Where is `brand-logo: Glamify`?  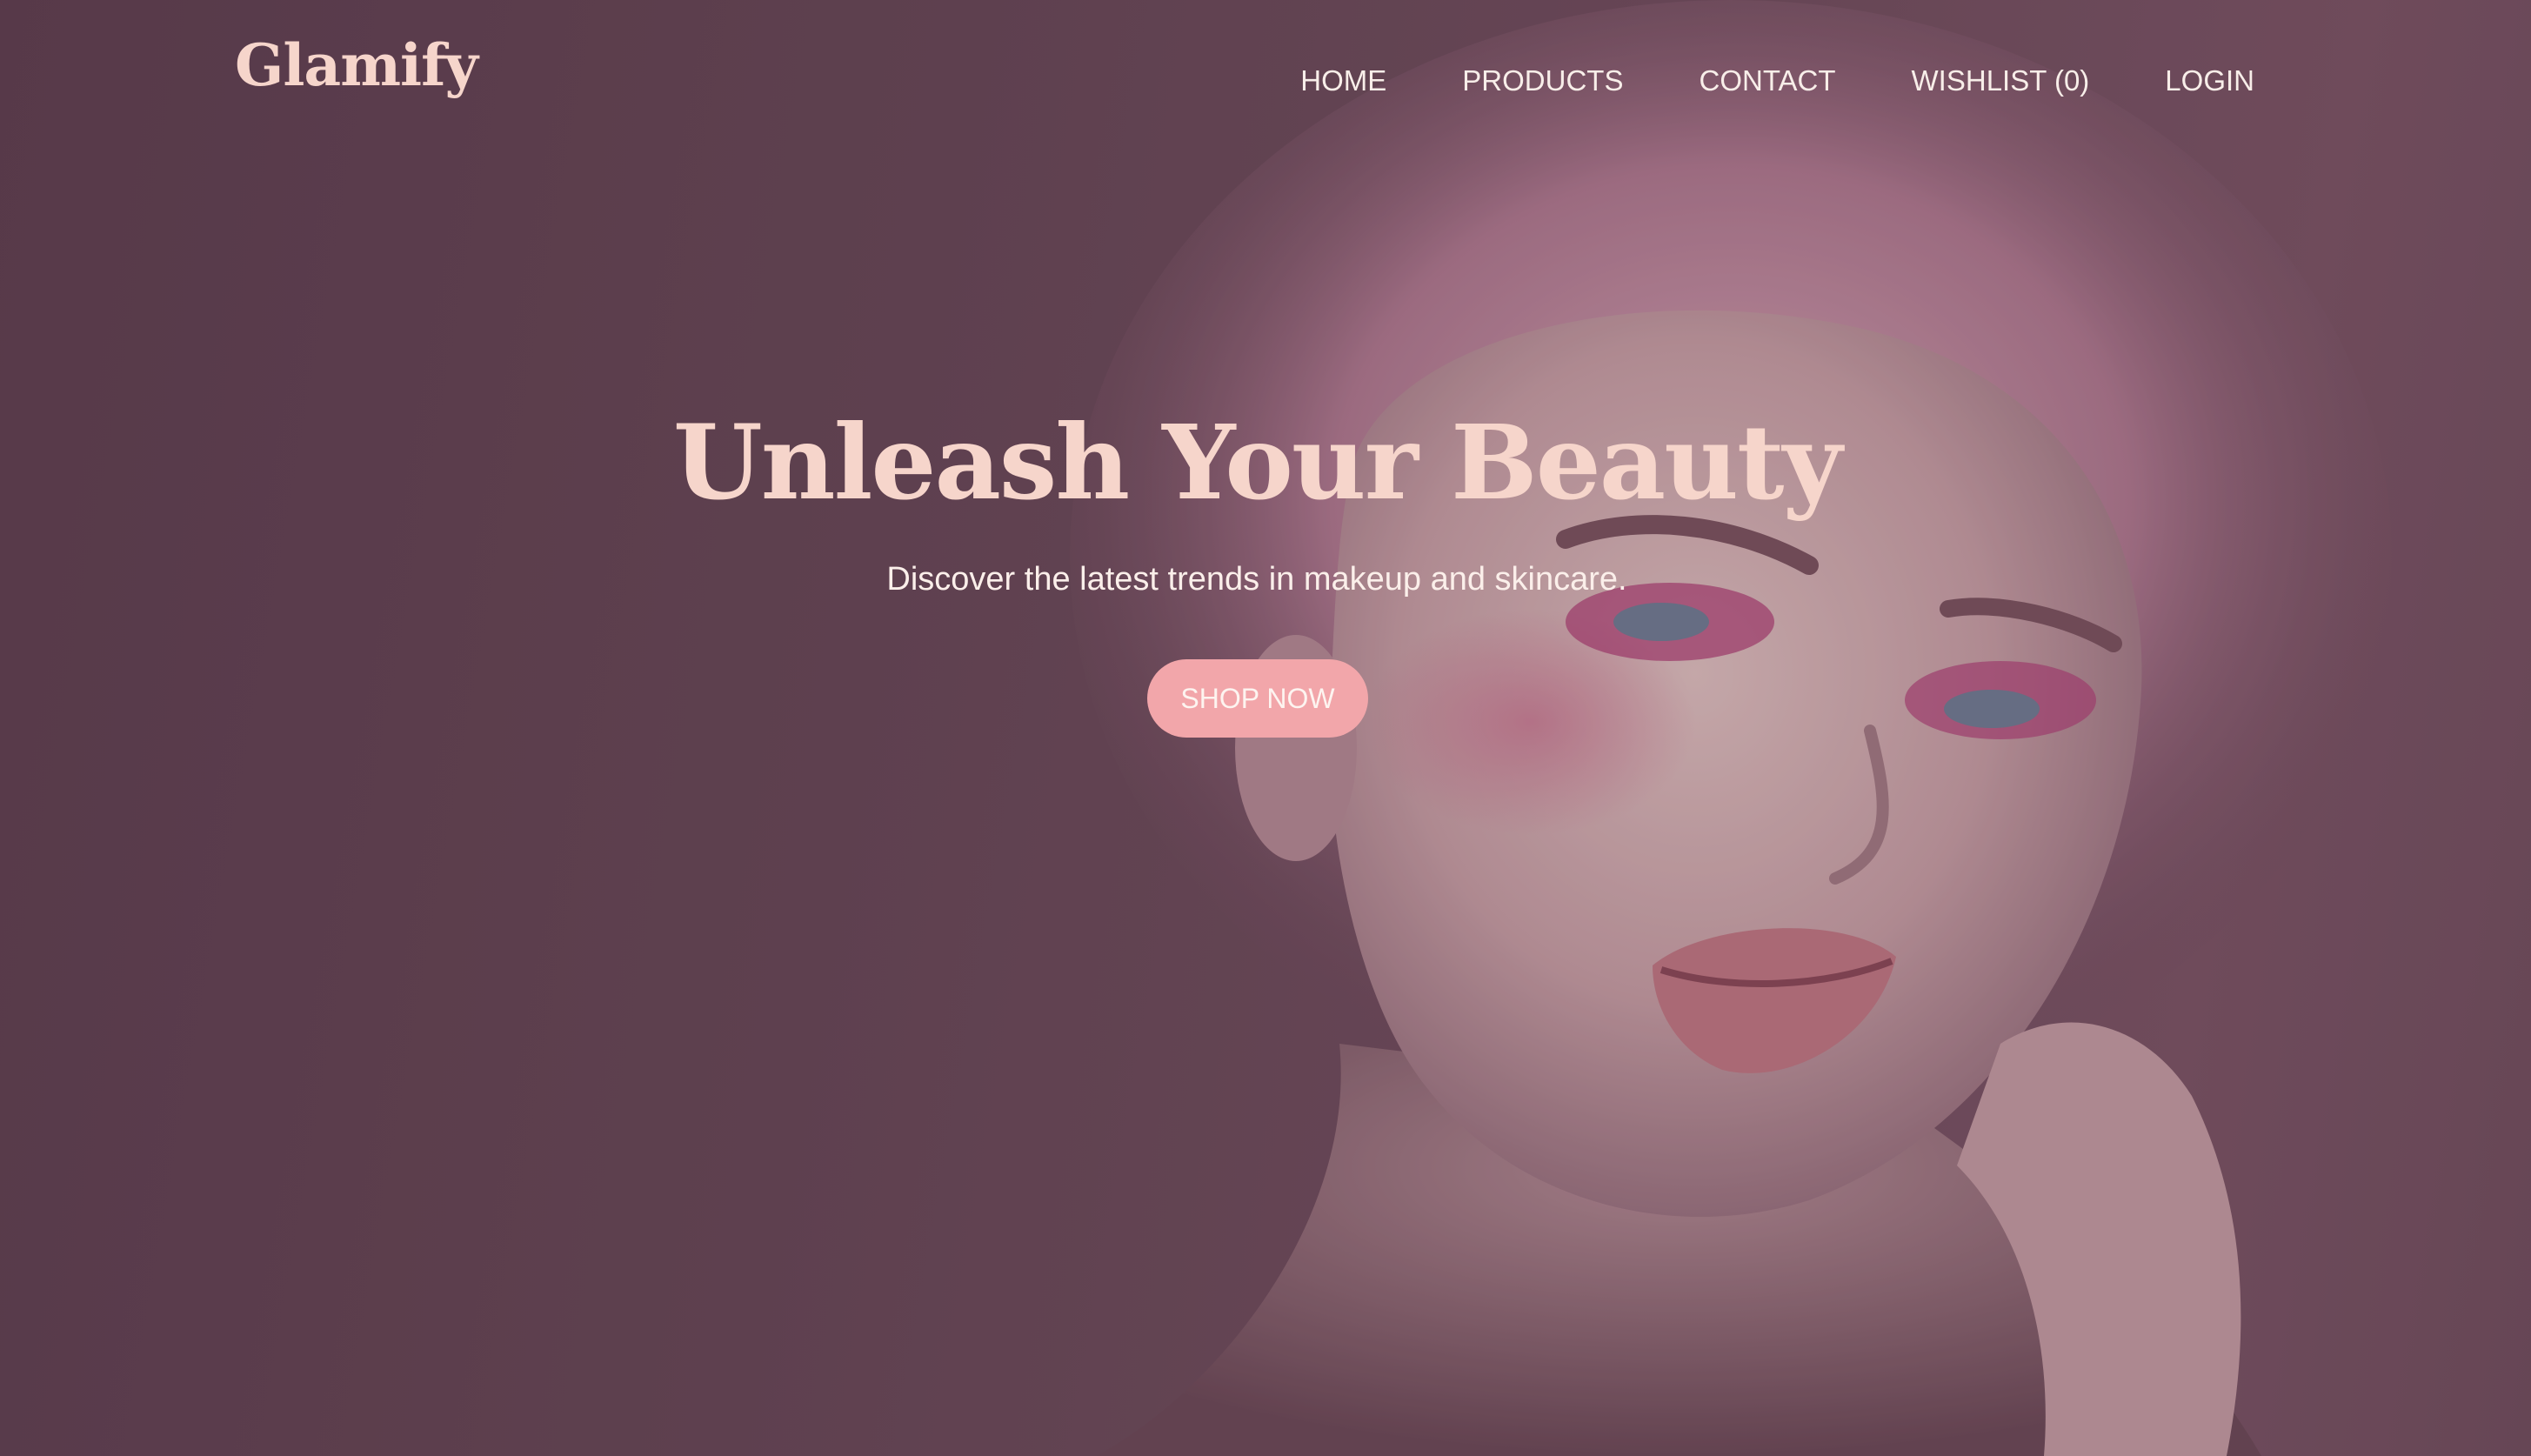 brand-logo: Glamify is located at coordinates (356, 65).